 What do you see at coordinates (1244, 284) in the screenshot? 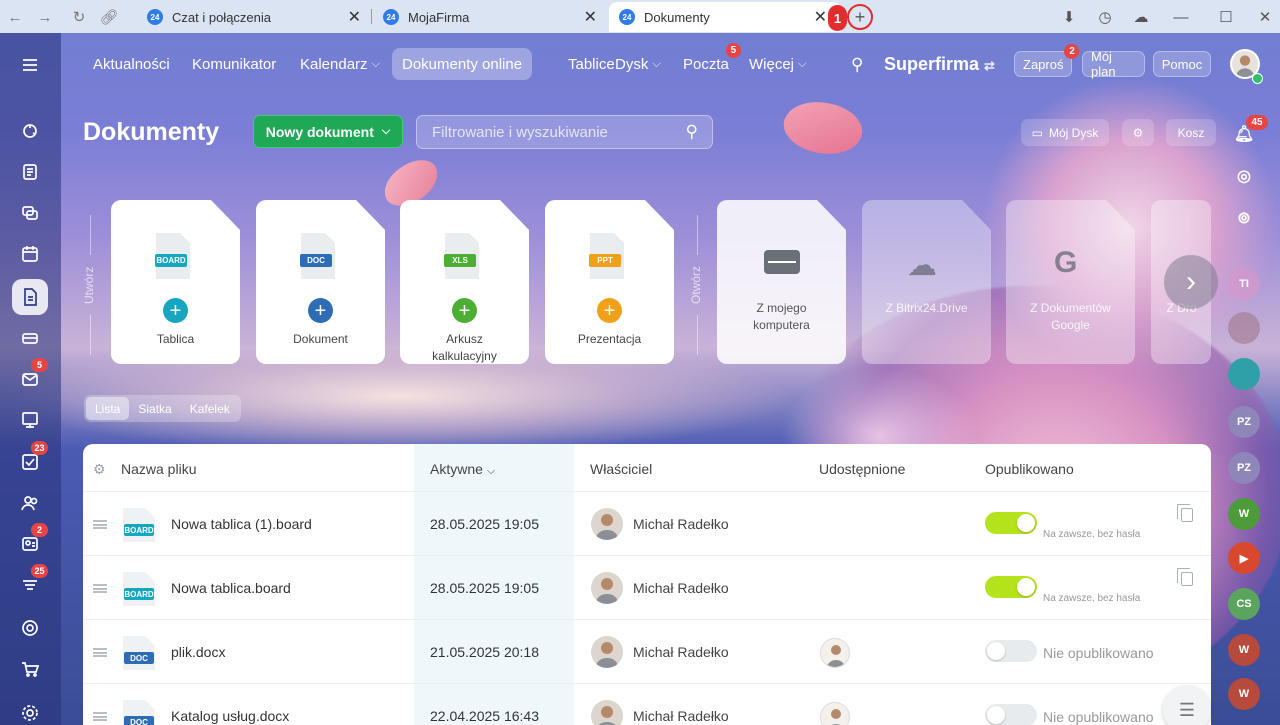
I see `chat-avatar: TI` at bounding box center [1244, 284].